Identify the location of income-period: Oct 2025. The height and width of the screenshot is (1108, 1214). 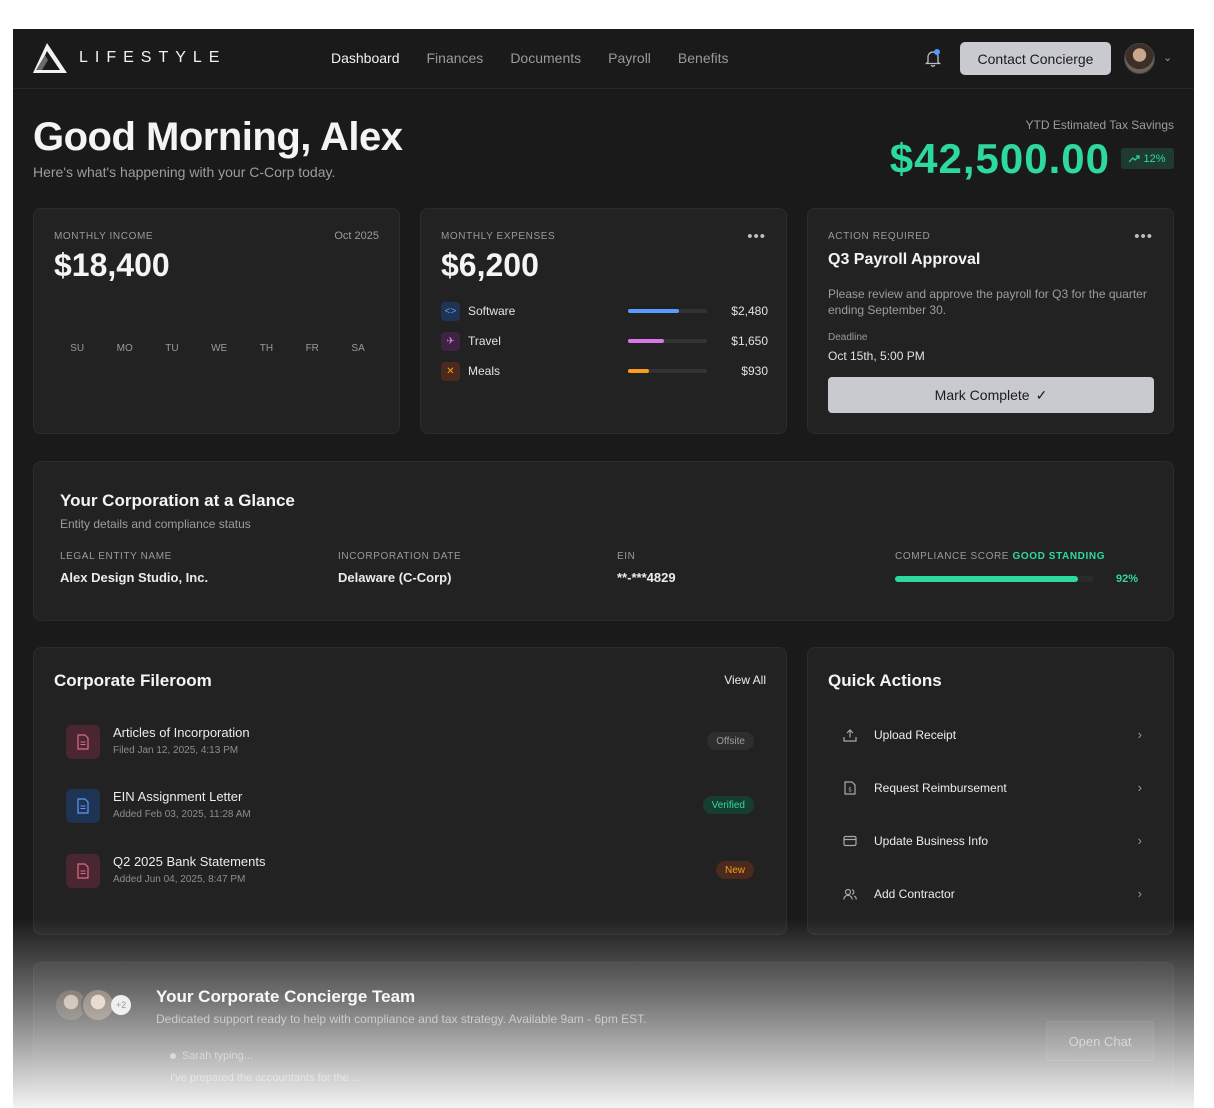
(356, 236).